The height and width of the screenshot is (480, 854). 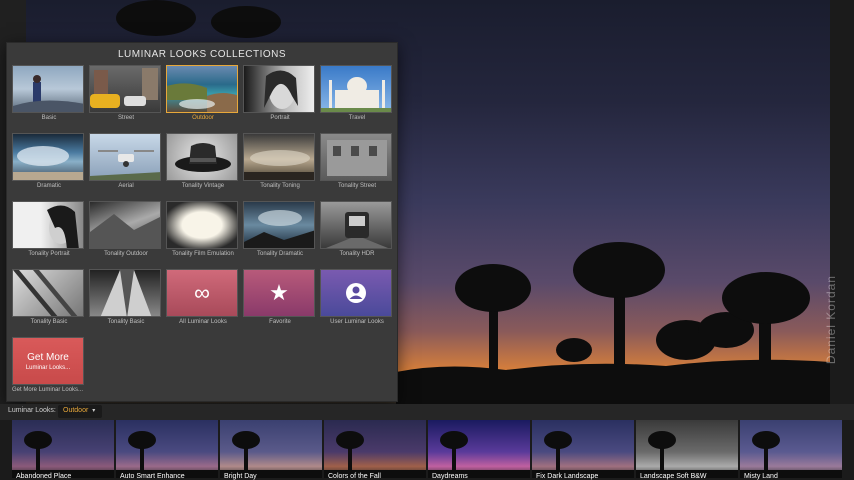 I want to click on film-frame-photo, so click(x=202, y=225).